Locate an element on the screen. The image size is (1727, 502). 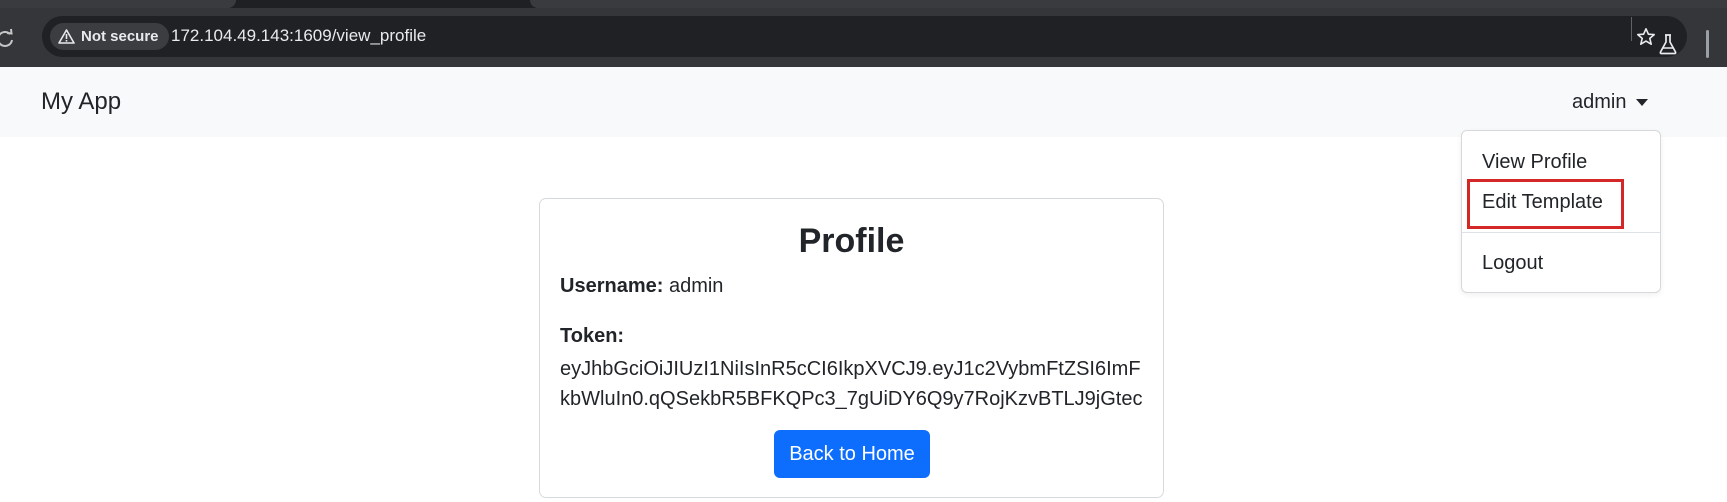
highlight-box is located at coordinates (1545, 204).